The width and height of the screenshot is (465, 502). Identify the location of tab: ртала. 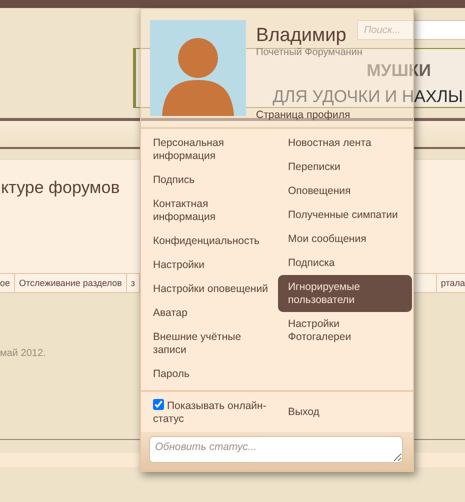
(450, 283).